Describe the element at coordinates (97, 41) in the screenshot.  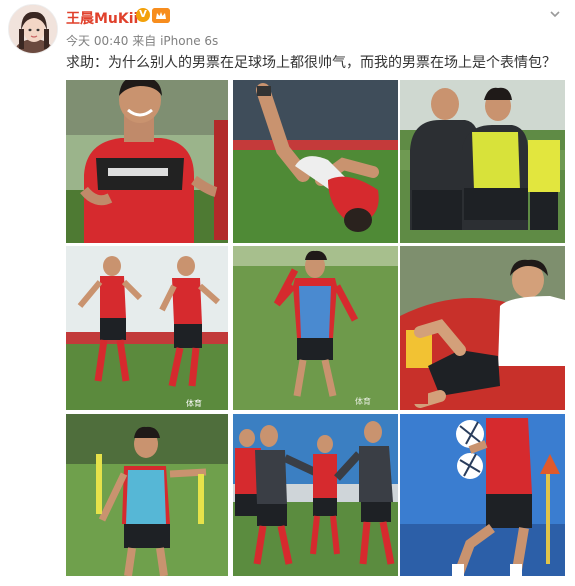
I see `post-timestamp: 今天 00:40` at that location.